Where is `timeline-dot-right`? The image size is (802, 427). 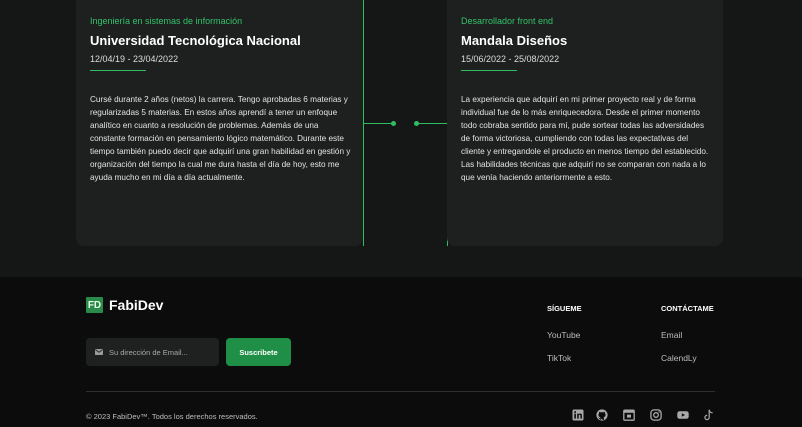
timeline-dot-right is located at coordinates (416, 123).